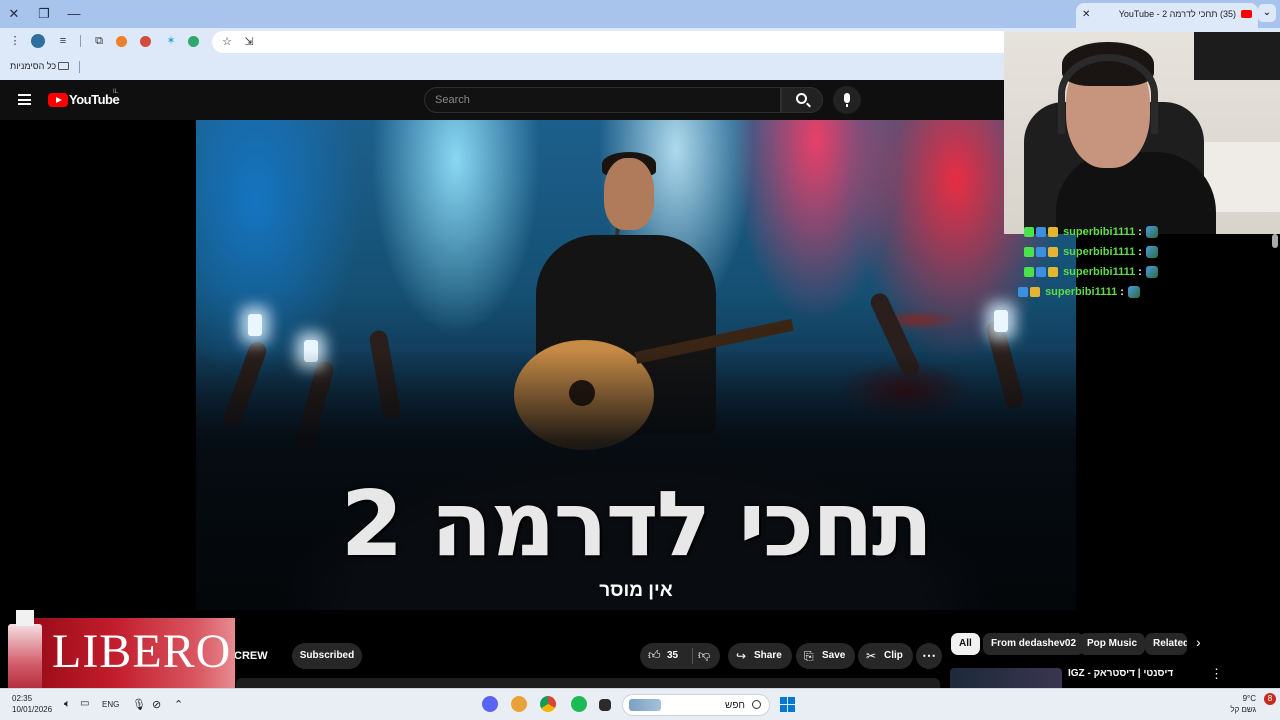 The height and width of the screenshot is (720, 1280). Describe the element at coordinates (893, 655) in the screenshot. I see `clip-label: Clip` at that location.